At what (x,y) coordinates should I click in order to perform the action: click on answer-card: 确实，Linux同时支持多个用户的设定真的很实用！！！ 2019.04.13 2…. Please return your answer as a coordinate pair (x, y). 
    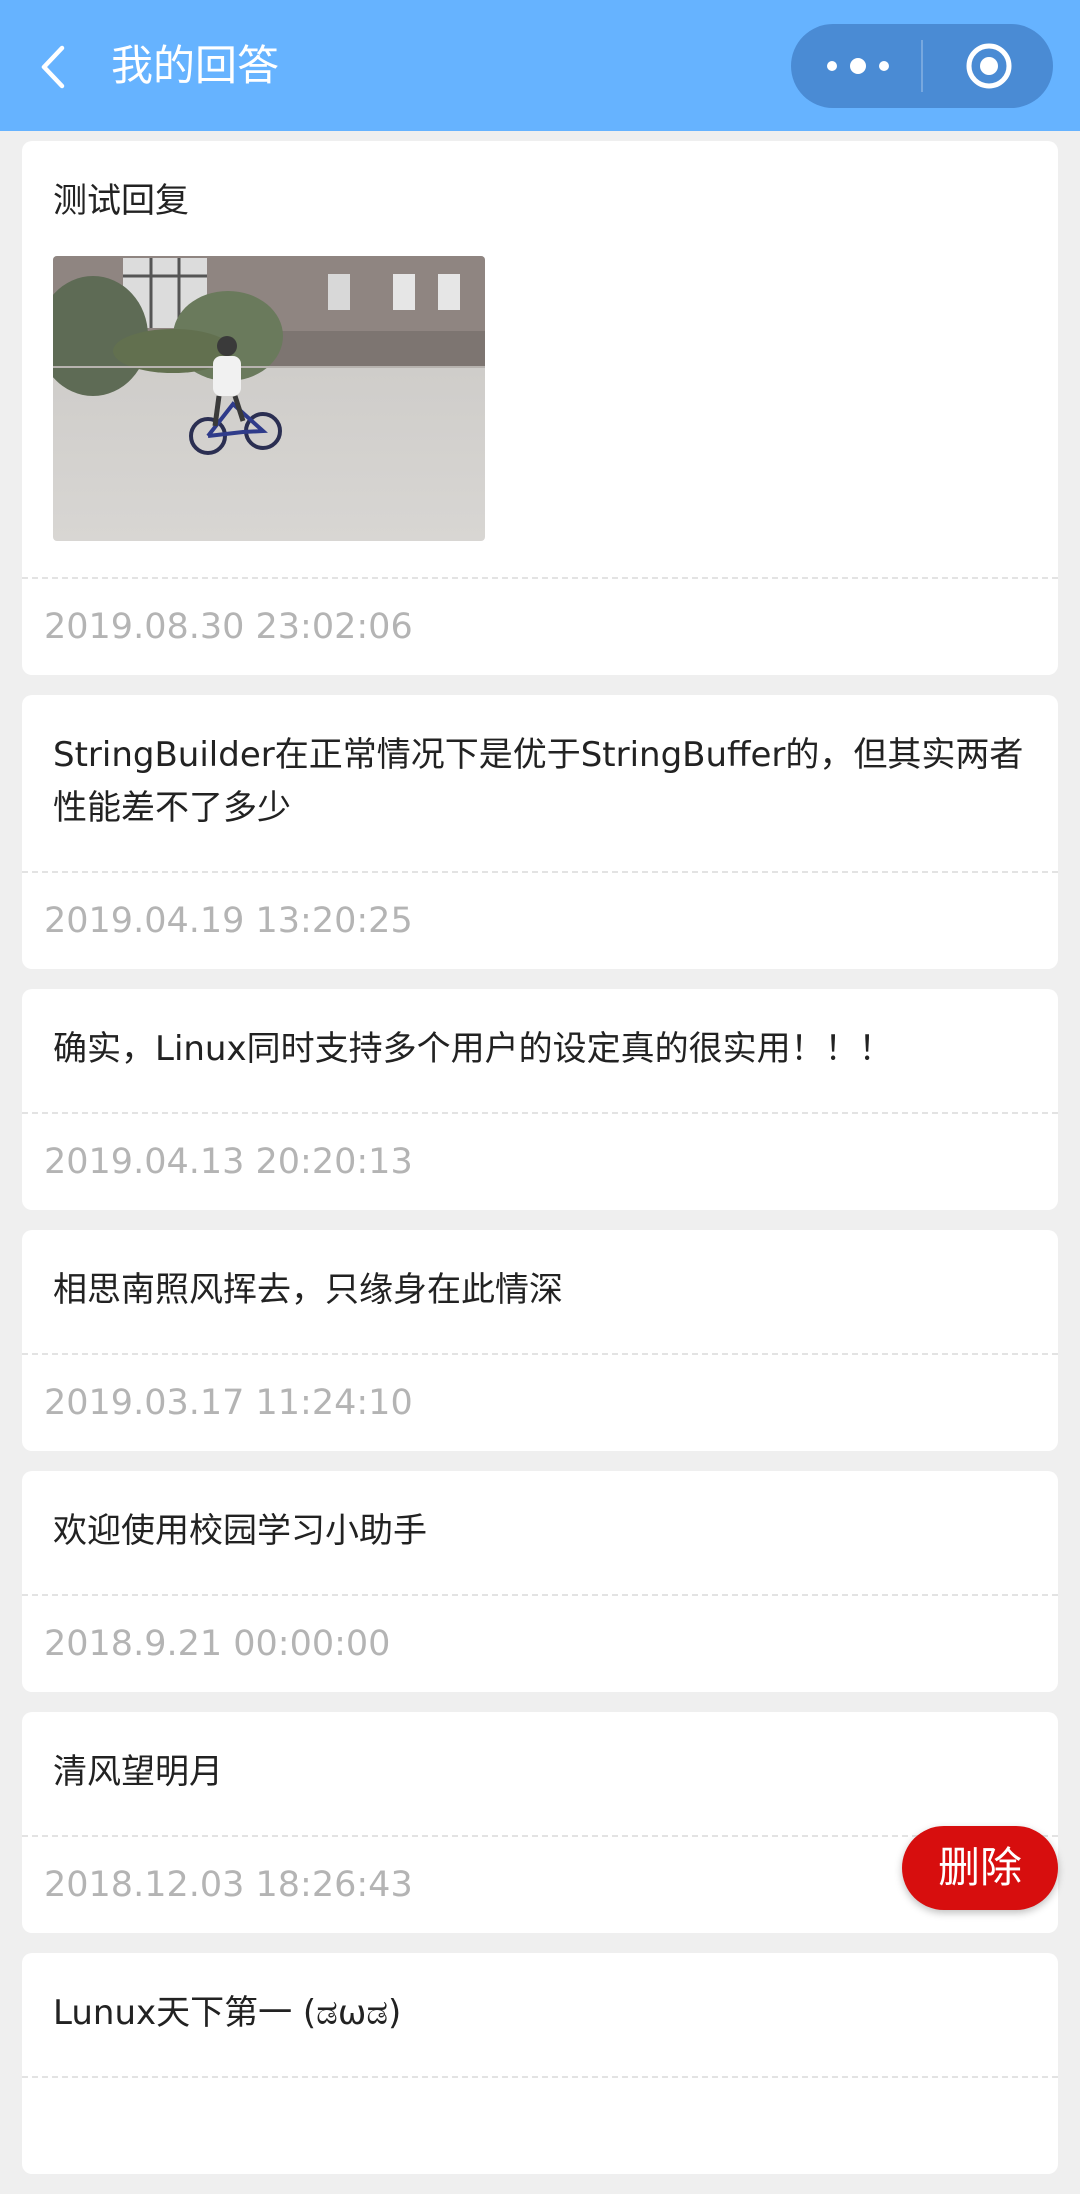
    Looking at the image, I should click on (540, 1099).